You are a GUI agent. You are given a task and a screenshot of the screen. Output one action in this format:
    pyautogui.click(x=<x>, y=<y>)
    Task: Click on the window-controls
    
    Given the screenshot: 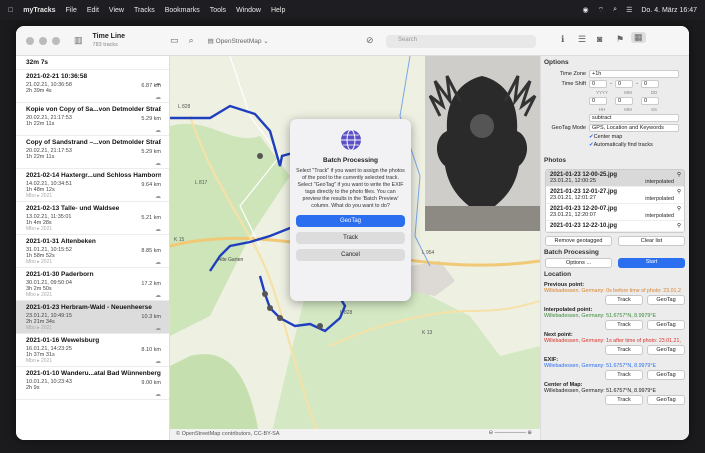 What is the action you would take?
    pyautogui.click(x=43, y=40)
    